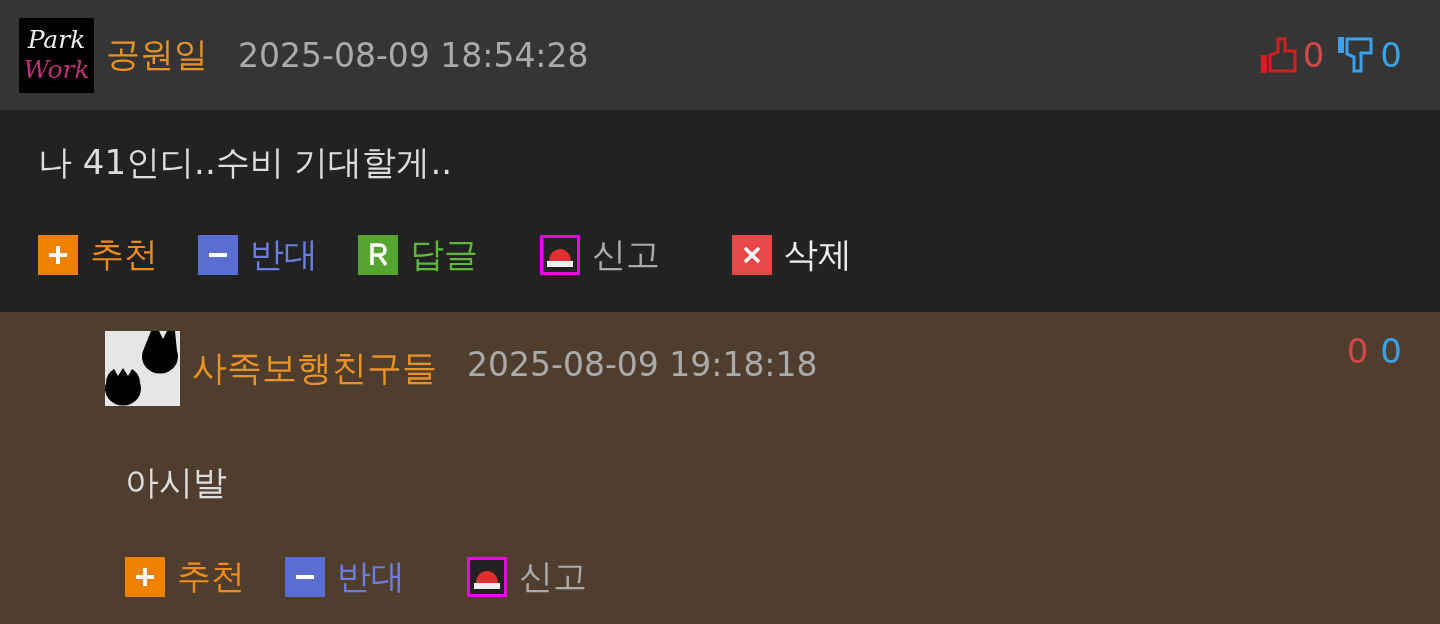 The height and width of the screenshot is (624, 1440). What do you see at coordinates (56, 55) in the screenshot?
I see `avatar-logo: Park Work` at bounding box center [56, 55].